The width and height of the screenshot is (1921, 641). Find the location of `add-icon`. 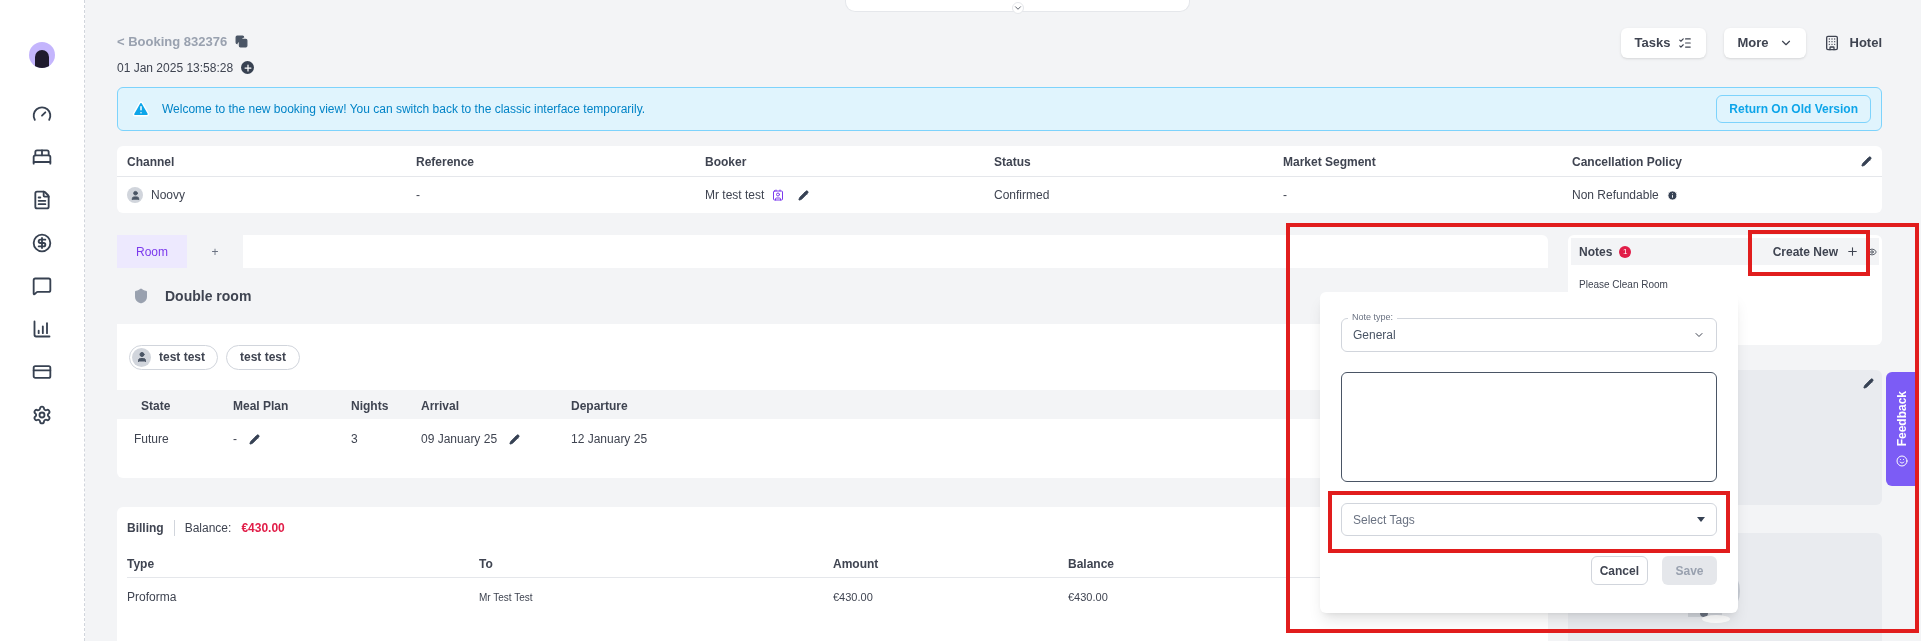

add-icon is located at coordinates (248, 67).